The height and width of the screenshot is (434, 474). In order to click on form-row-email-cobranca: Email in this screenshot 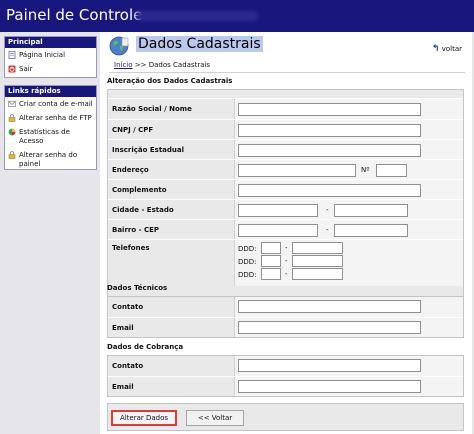, I will do `click(285, 386)`.